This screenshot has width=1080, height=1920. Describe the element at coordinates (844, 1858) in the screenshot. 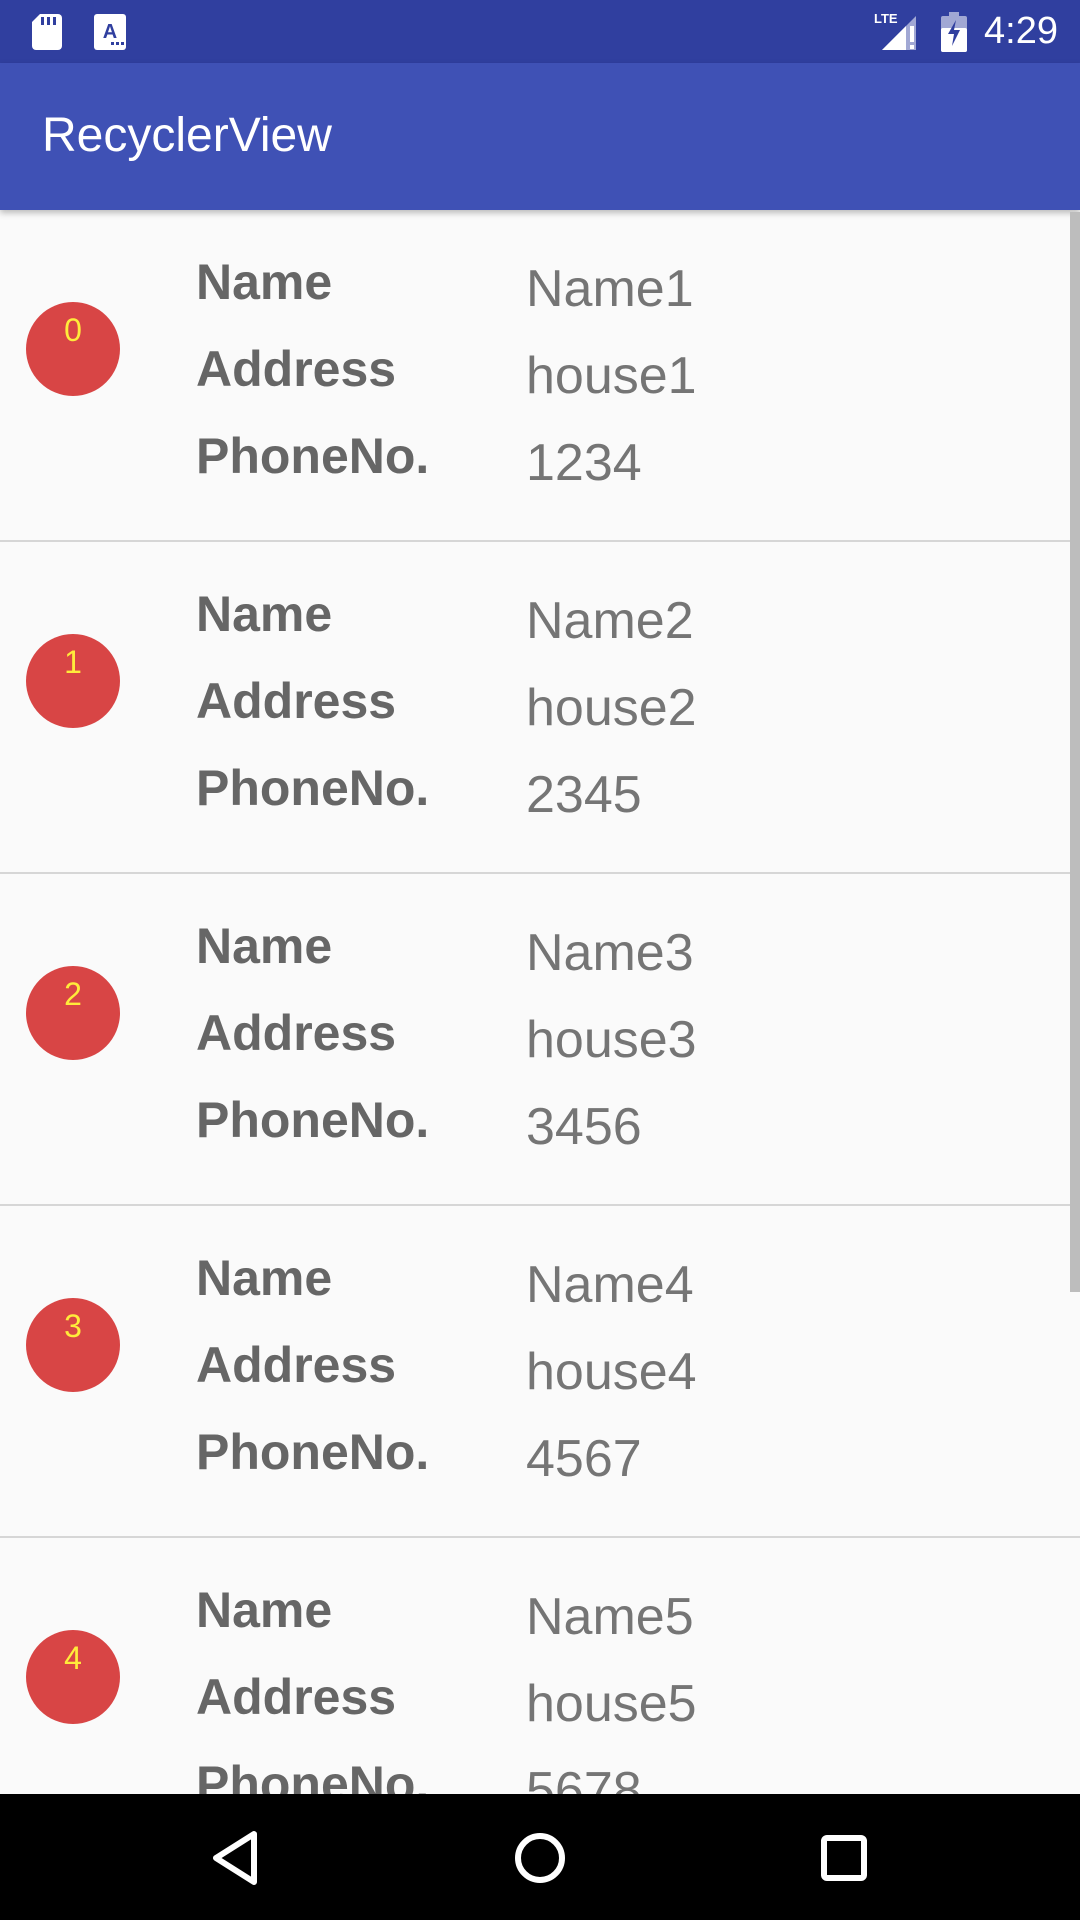

I see `recents-icon` at that location.